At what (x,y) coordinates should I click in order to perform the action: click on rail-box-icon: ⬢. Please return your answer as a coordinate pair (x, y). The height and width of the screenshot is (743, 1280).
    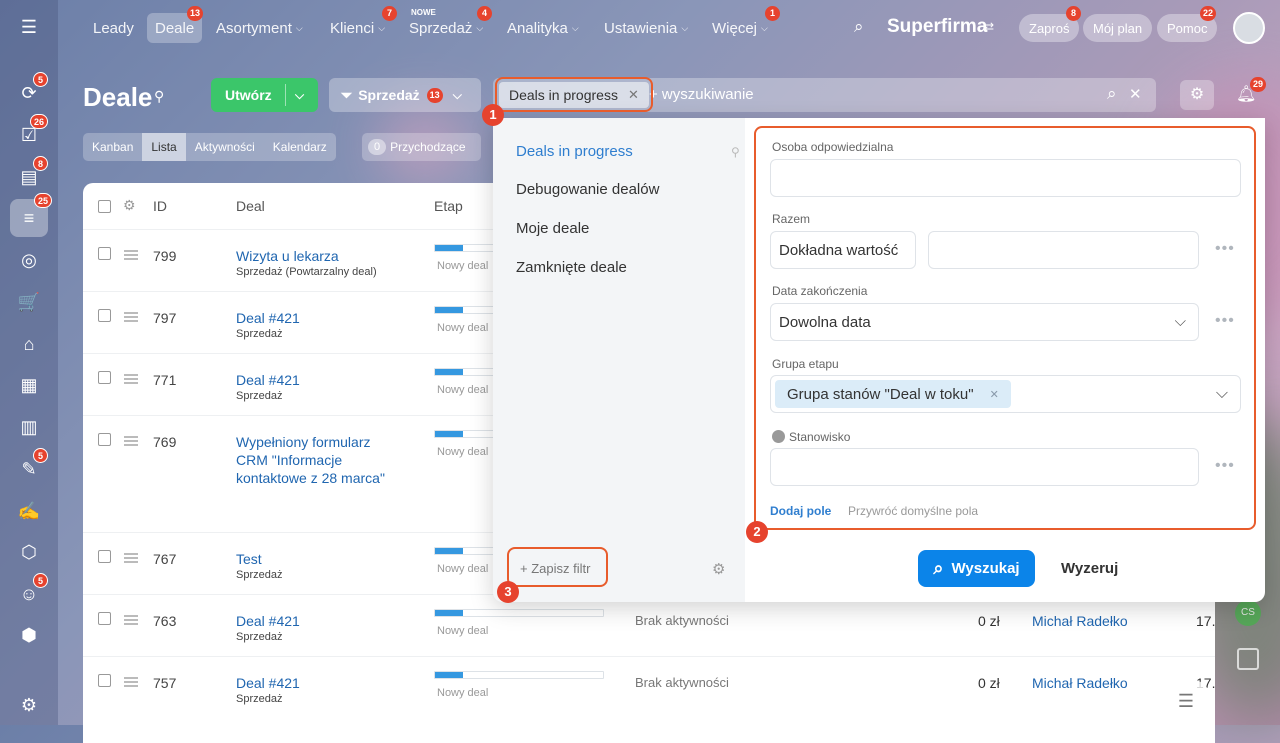
    Looking at the image, I should click on (29, 635).